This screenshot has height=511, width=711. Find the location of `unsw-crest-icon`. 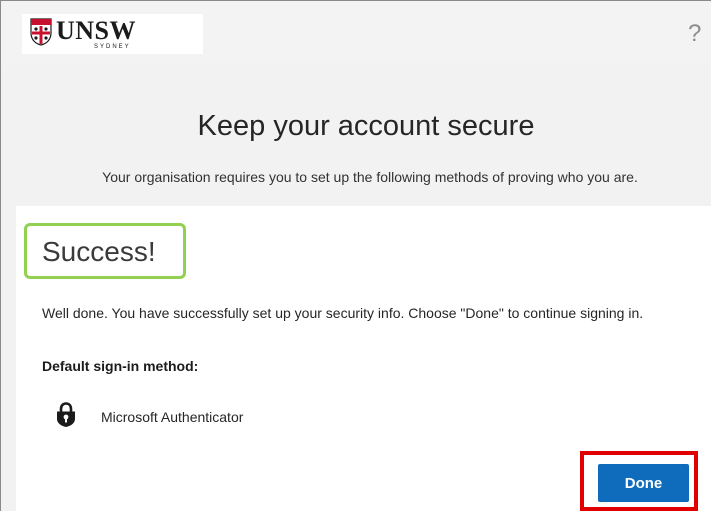

unsw-crest-icon is located at coordinates (41, 32).